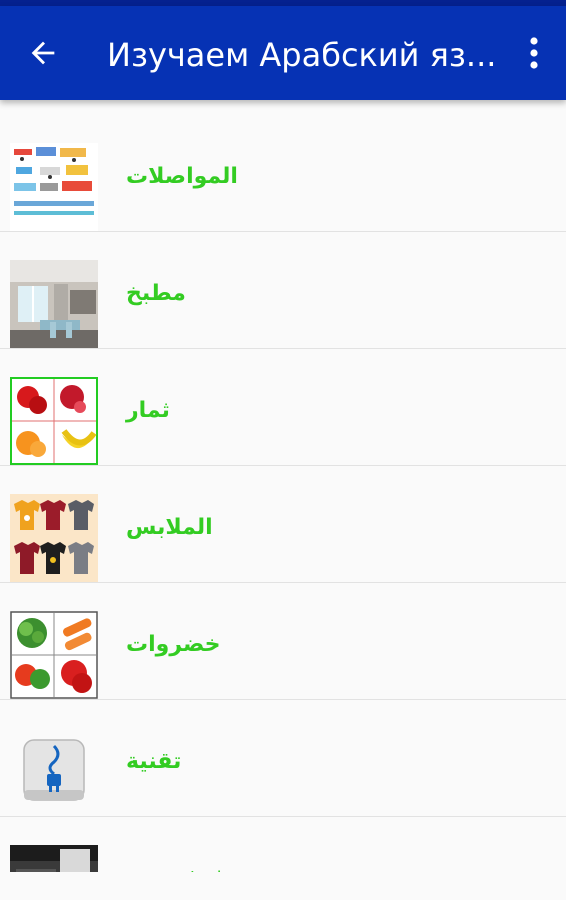 This screenshot has width=566, height=900. I want to click on list-item-label: خضروات, so click(173, 644).